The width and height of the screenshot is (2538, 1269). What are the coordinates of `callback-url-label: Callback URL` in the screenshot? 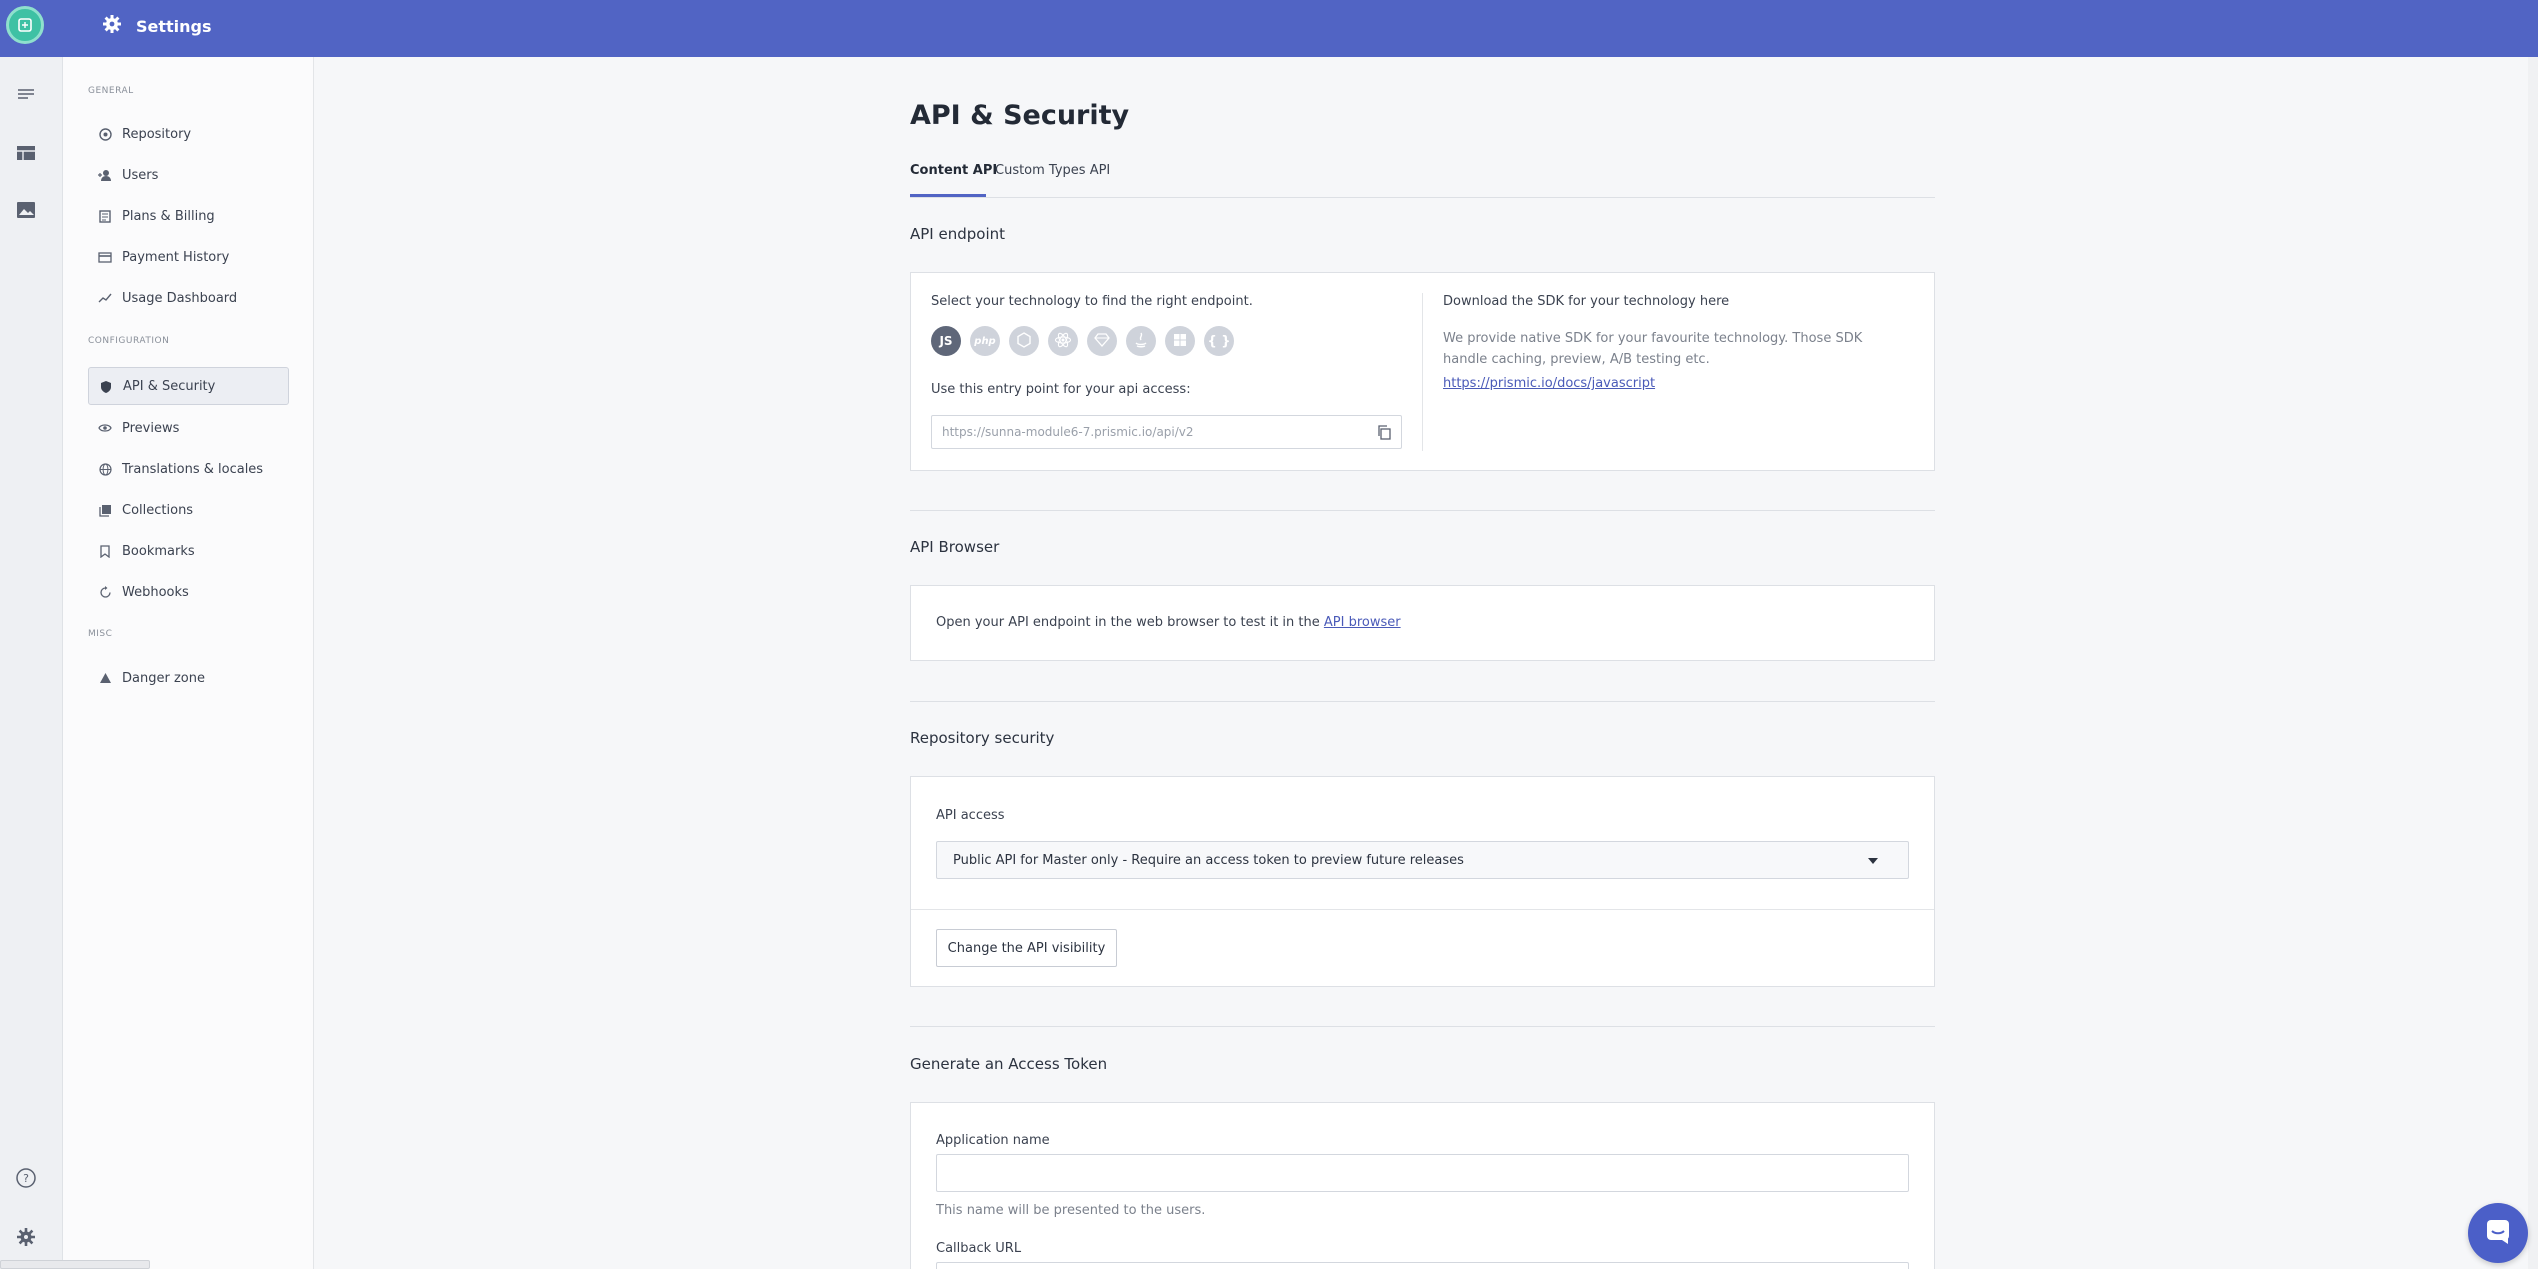 It's located at (979, 1248).